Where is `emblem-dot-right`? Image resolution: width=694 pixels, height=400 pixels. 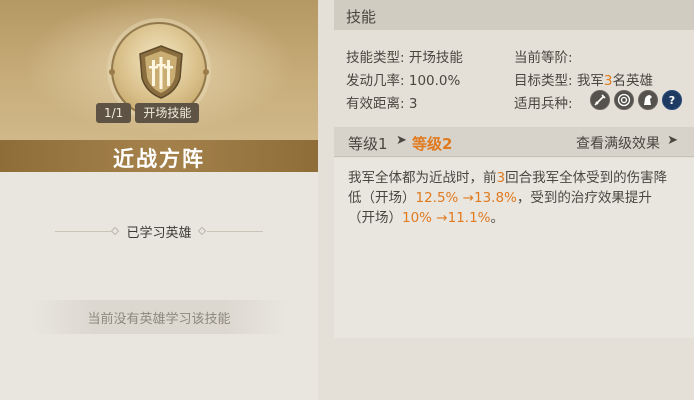
emblem-dot-right is located at coordinates (206, 72).